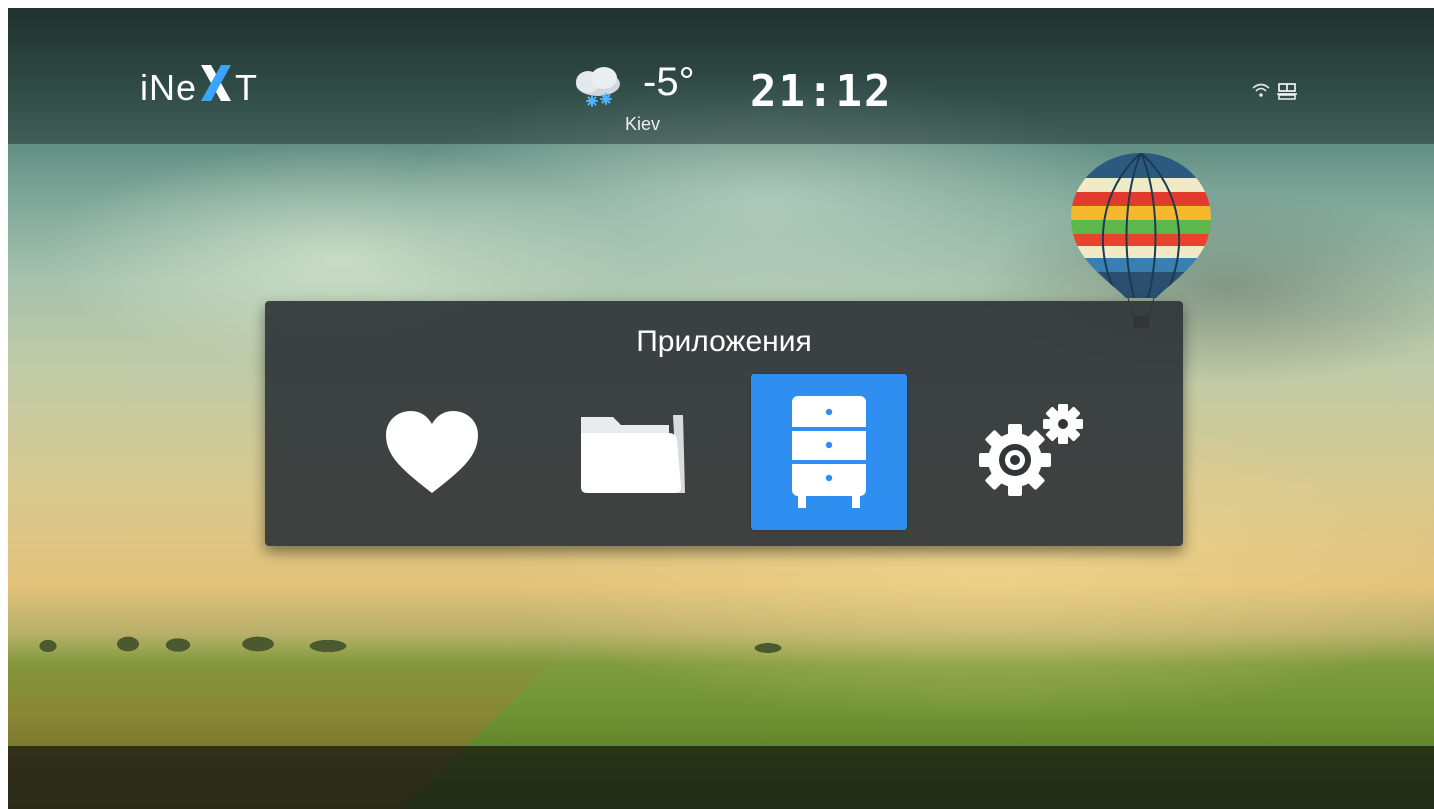 Image resolution: width=1434 pixels, height=809 pixels. Describe the element at coordinates (1287, 91) in the screenshot. I see `network-icon` at that location.